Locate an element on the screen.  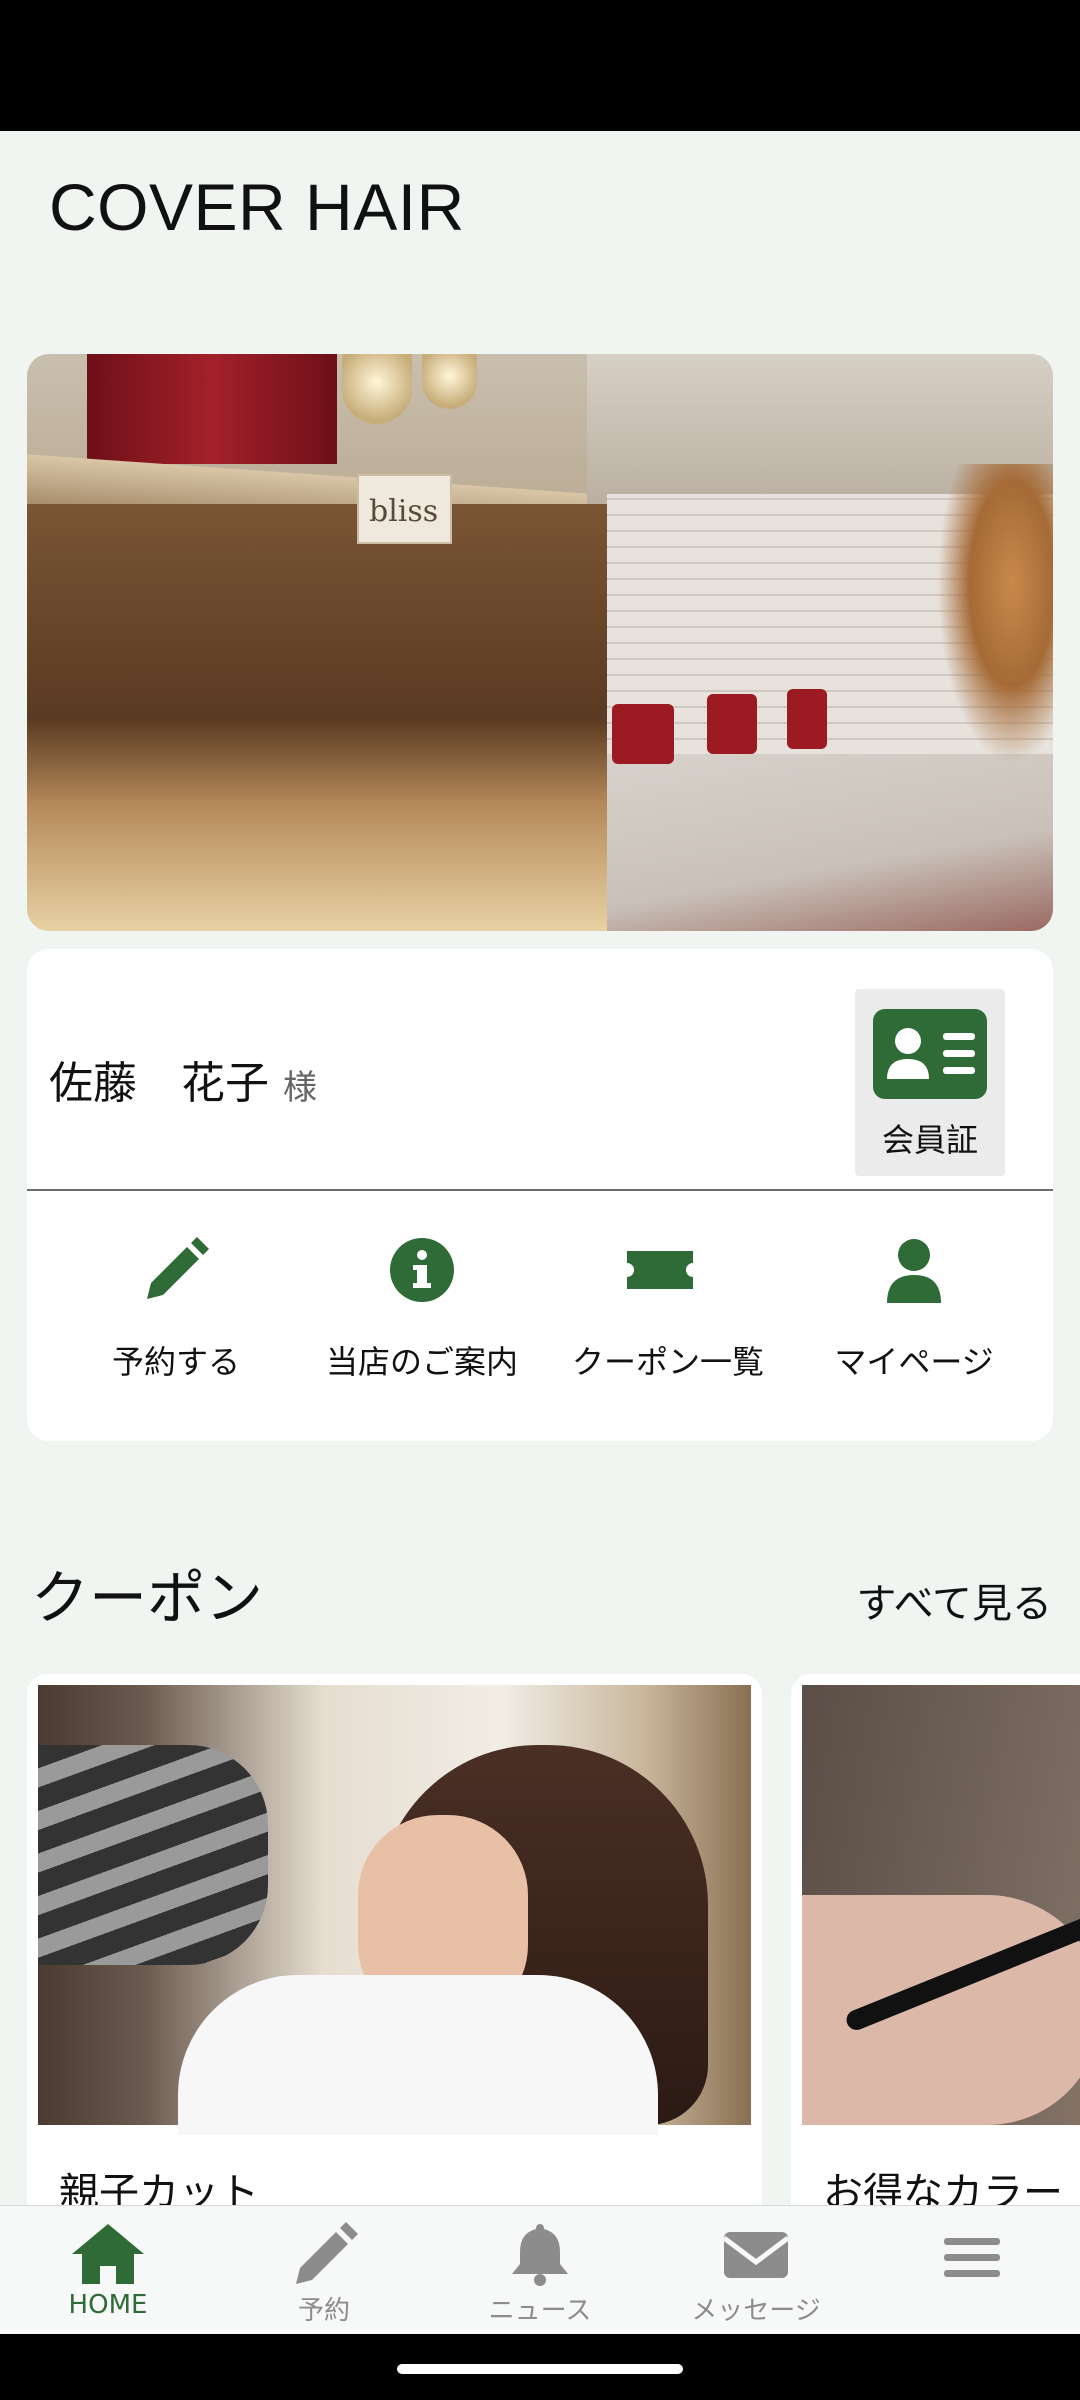
hero-floor is located at coordinates (830, 842).